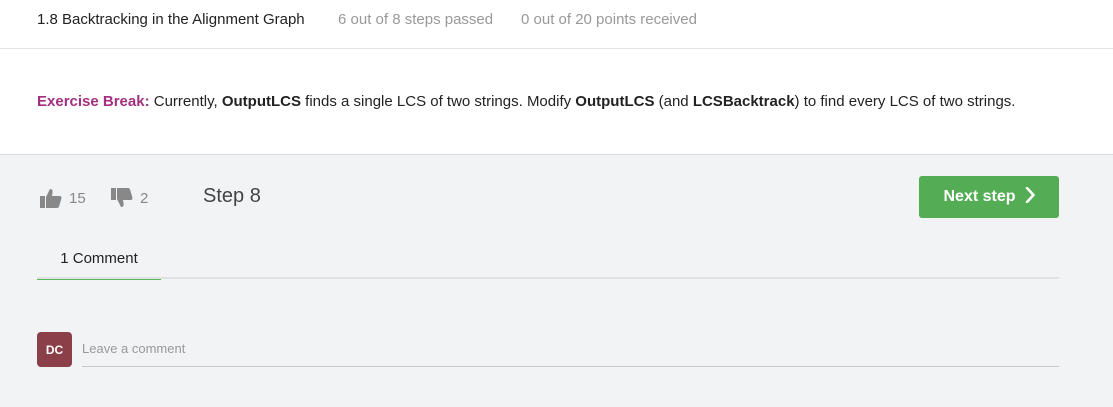 Image resolution: width=1113 pixels, height=407 pixels. I want to click on thumbs-down-icon, so click(122, 198).